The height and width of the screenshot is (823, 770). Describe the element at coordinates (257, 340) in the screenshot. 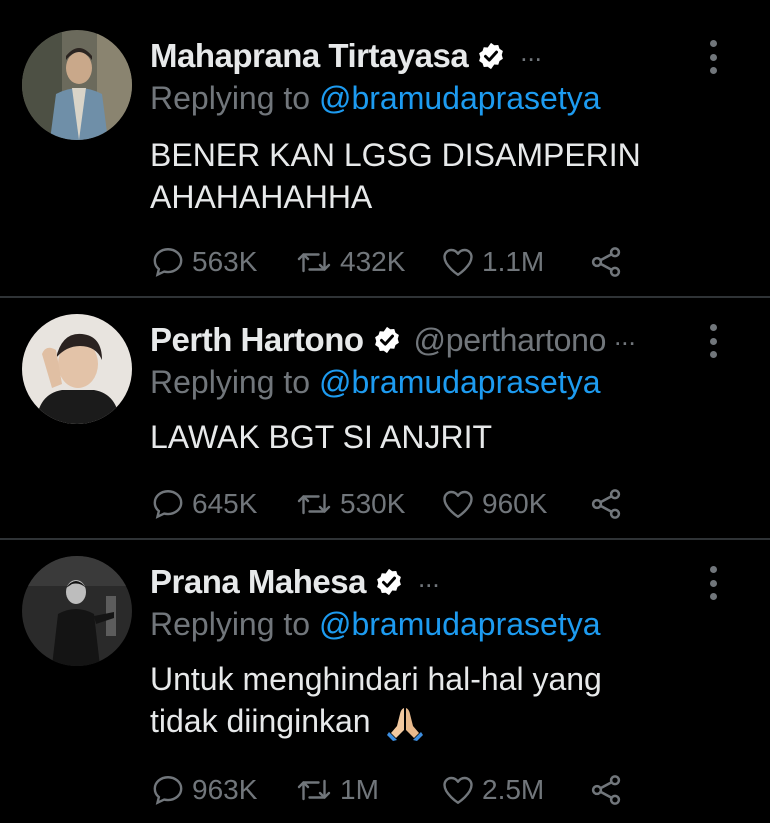

I see `display-name: Perth Hartono` at that location.